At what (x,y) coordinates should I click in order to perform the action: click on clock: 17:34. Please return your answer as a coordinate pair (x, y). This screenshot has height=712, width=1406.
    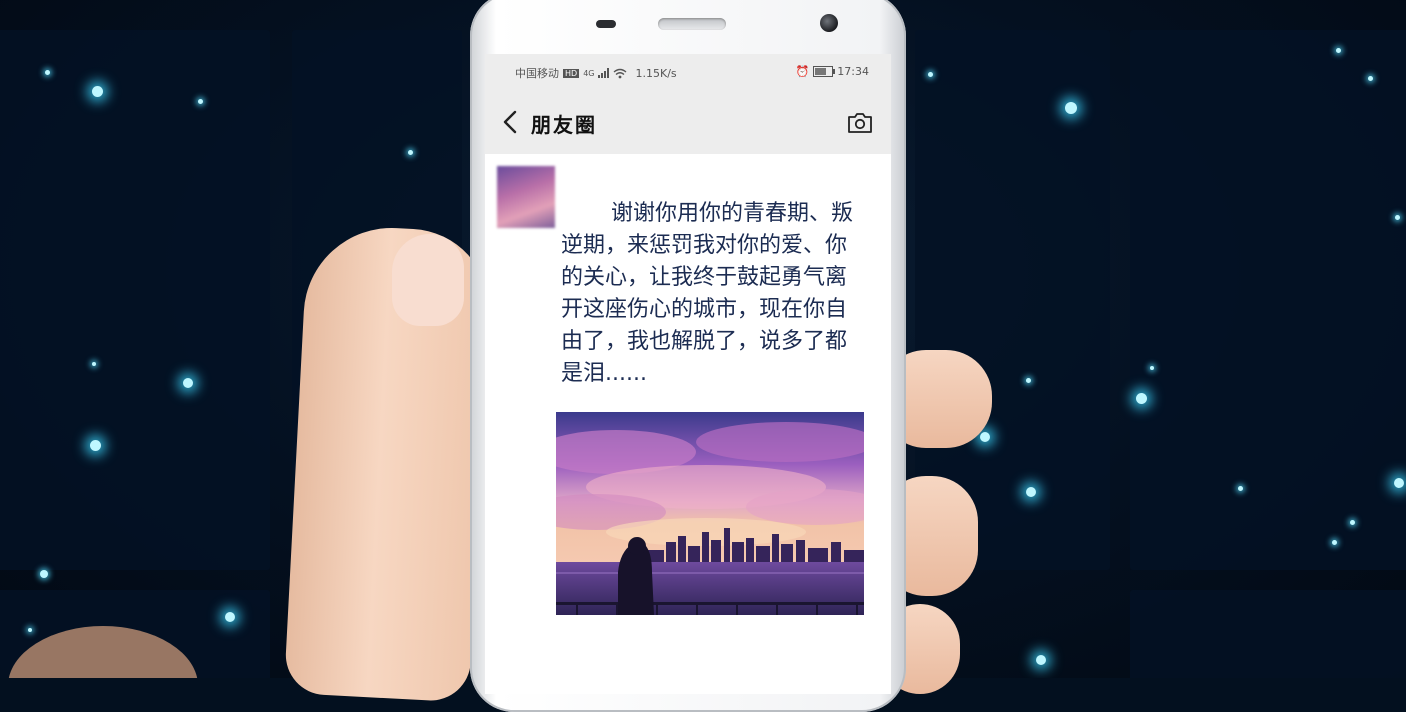
    Looking at the image, I should click on (853, 71).